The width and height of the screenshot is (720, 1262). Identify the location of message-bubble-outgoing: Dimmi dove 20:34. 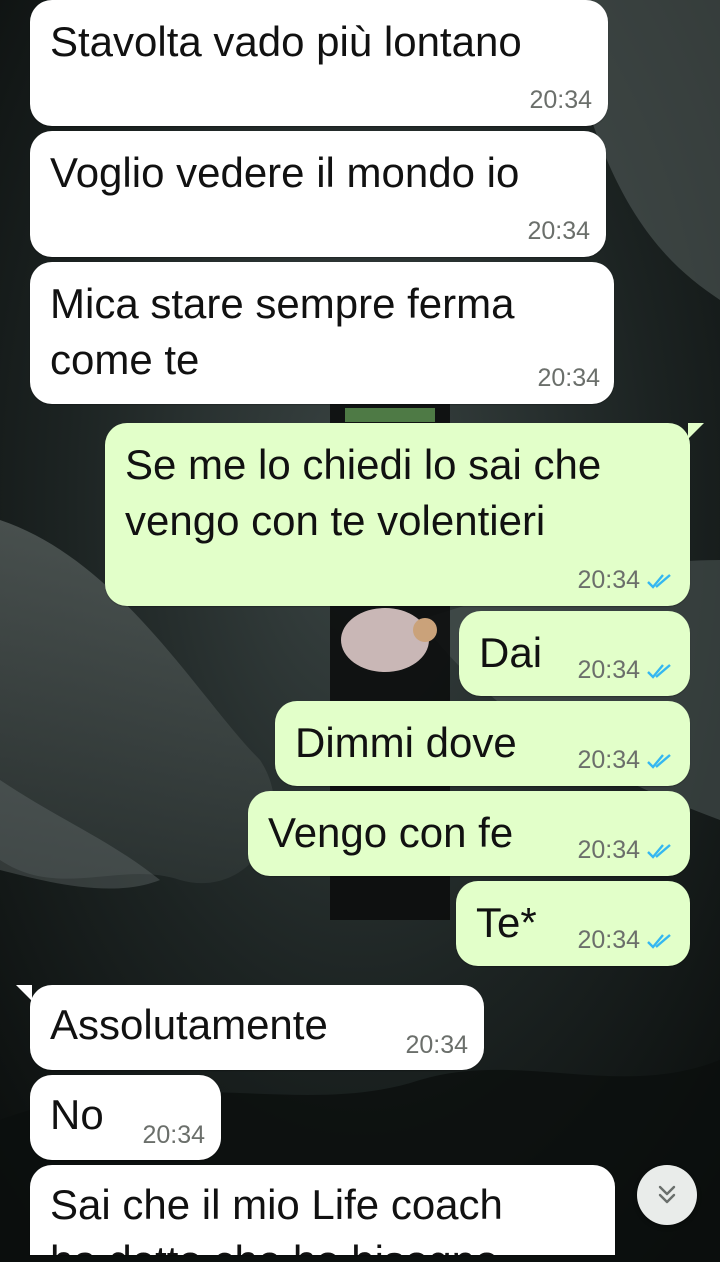
(482, 743).